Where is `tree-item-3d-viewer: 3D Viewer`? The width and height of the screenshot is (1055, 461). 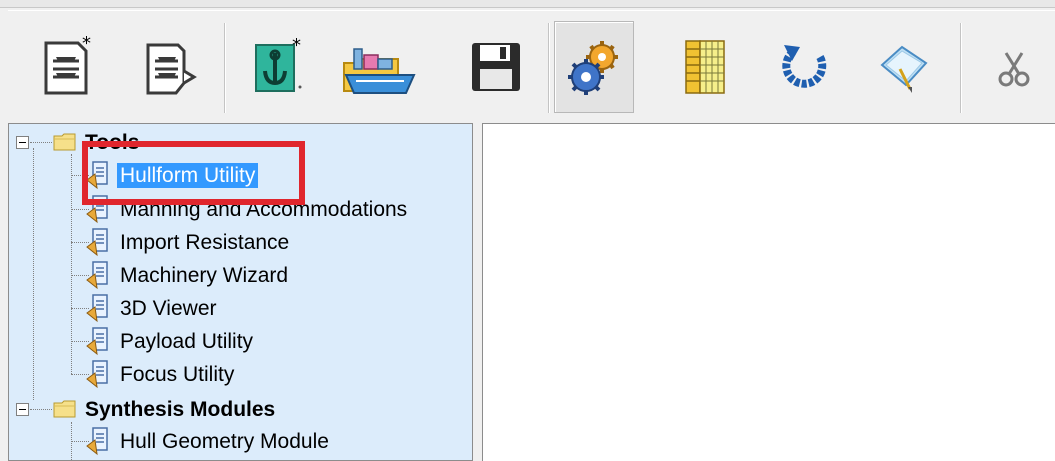 tree-item-3d-viewer: 3D Viewer is located at coordinates (168, 308).